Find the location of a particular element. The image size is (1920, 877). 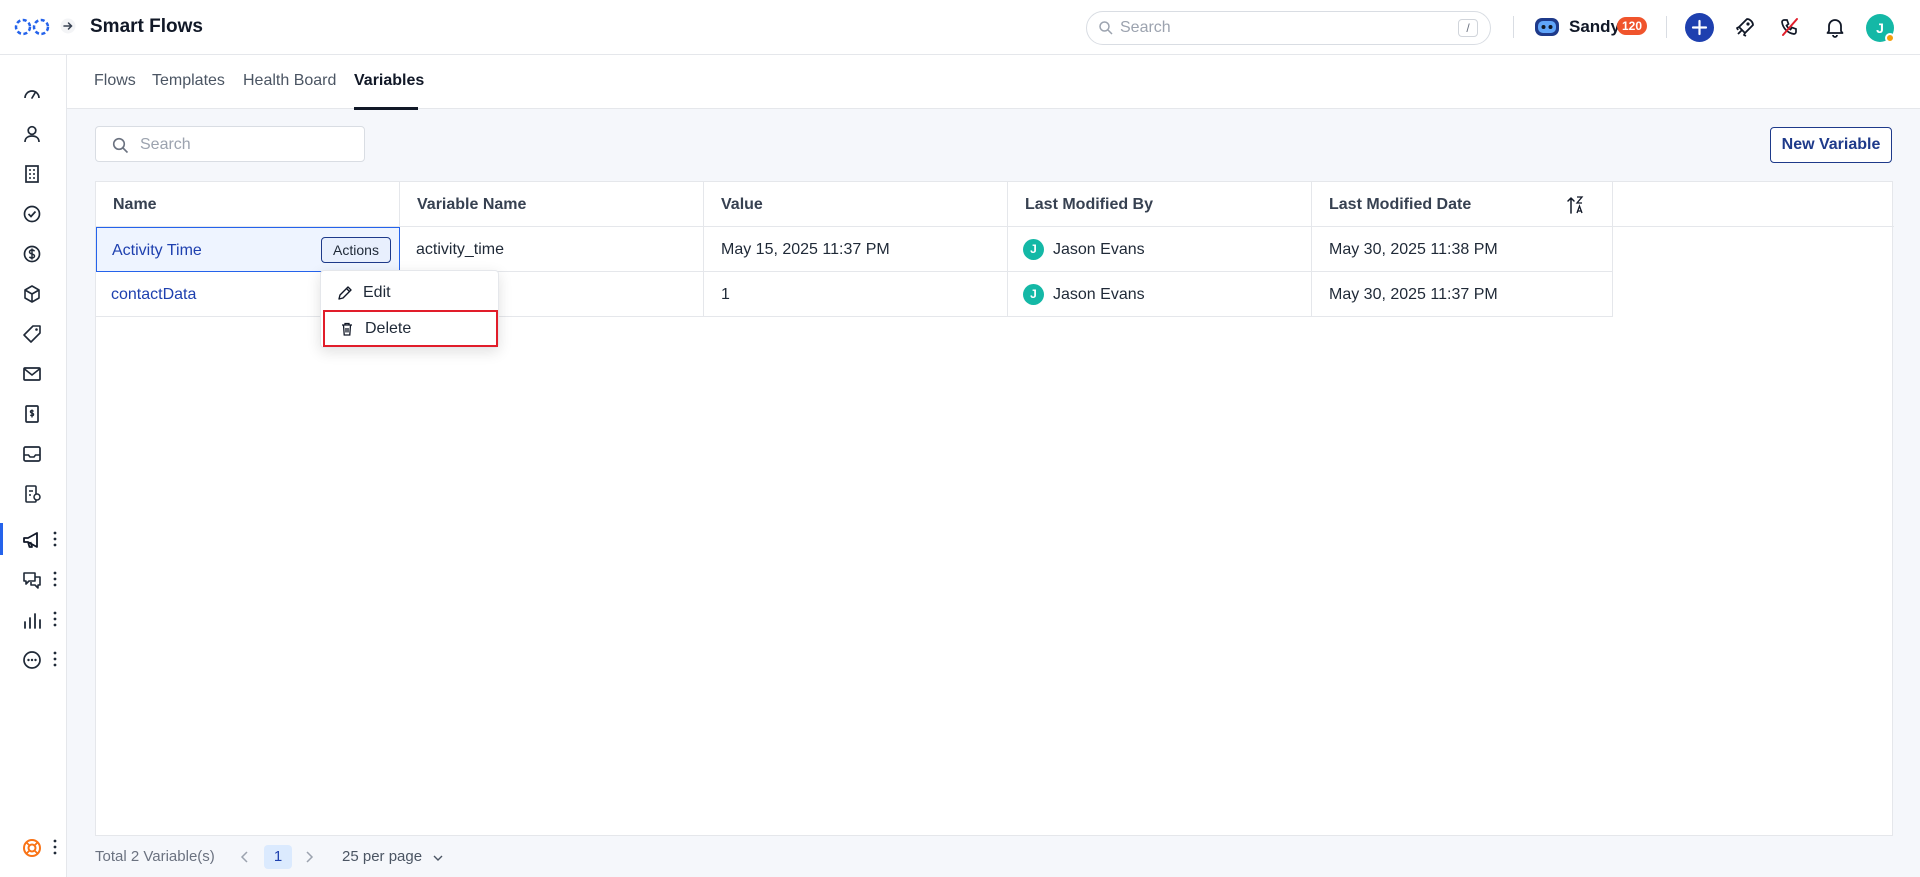

sidebar-item-contacts is located at coordinates (33, 133).